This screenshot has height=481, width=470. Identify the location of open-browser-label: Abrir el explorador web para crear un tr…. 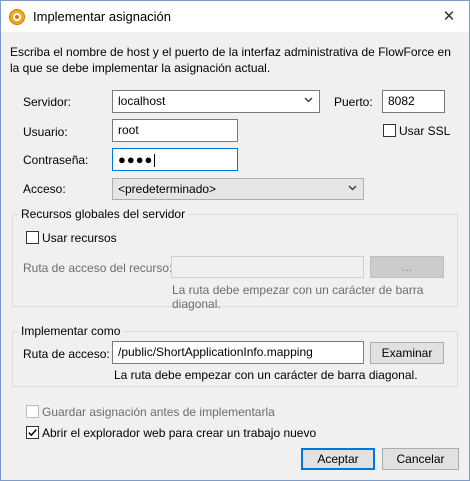
(179, 433).